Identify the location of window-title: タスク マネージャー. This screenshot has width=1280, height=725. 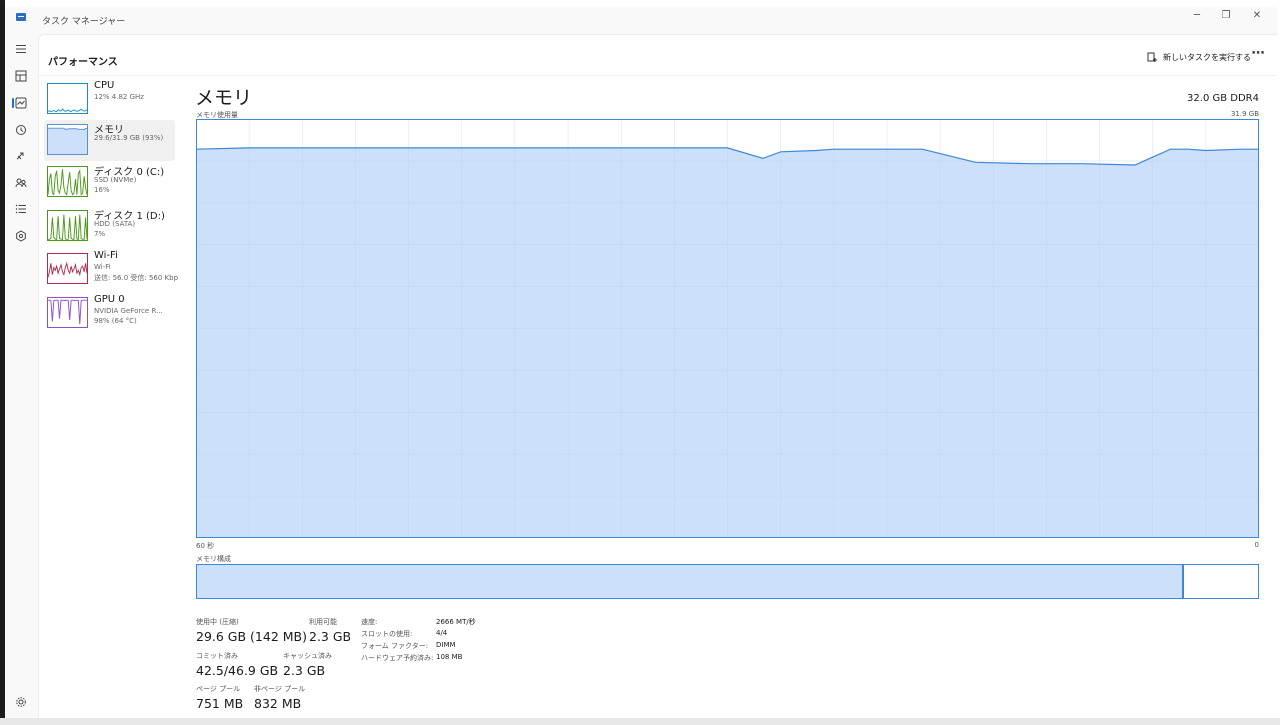
(84, 22).